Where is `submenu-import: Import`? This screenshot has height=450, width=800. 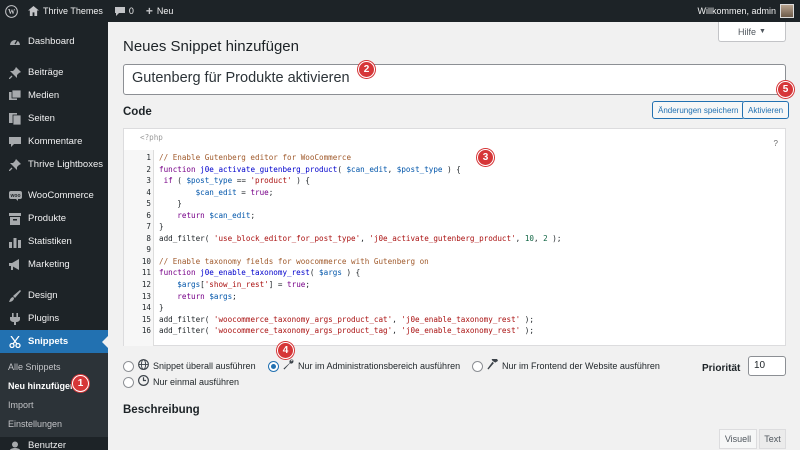
submenu-import: Import is located at coordinates (54, 404).